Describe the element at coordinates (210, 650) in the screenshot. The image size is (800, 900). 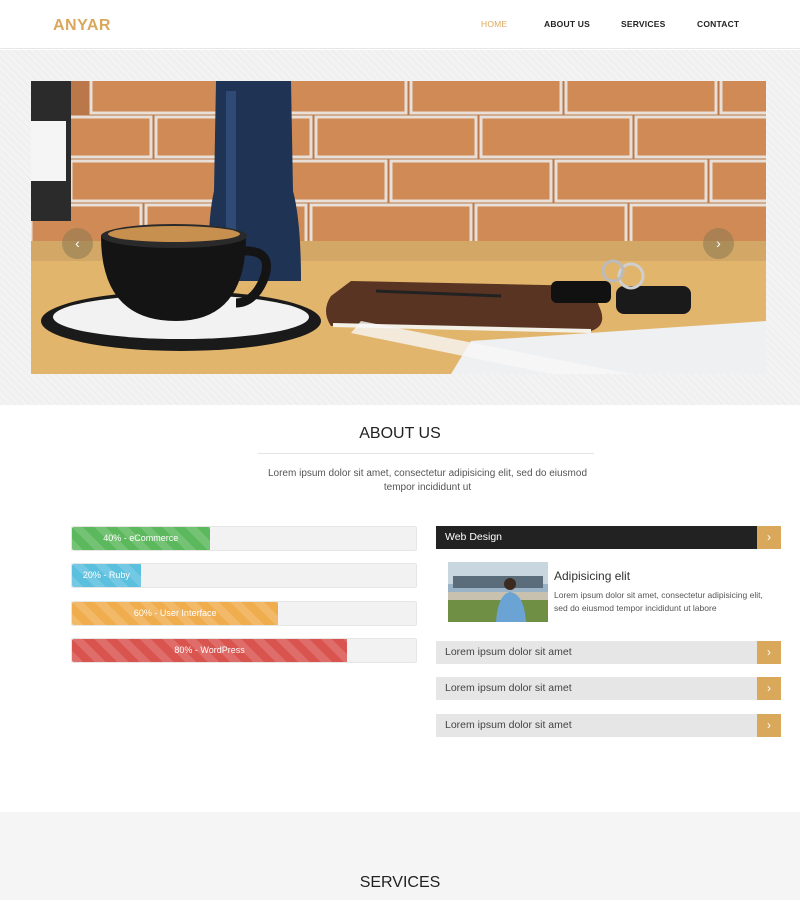
I see `skill-fill: 80% - WordPress` at that location.